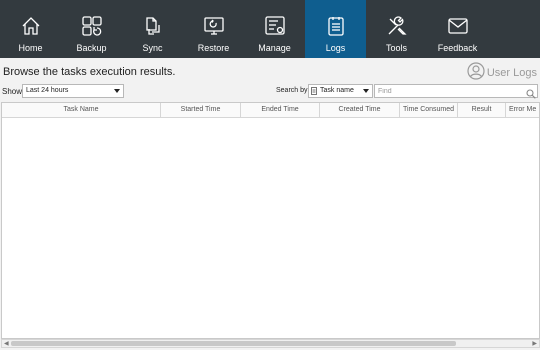 This screenshot has width=540, height=350. What do you see at coordinates (275, 26) in the screenshot?
I see `manage-icon` at bounding box center [275, 26].